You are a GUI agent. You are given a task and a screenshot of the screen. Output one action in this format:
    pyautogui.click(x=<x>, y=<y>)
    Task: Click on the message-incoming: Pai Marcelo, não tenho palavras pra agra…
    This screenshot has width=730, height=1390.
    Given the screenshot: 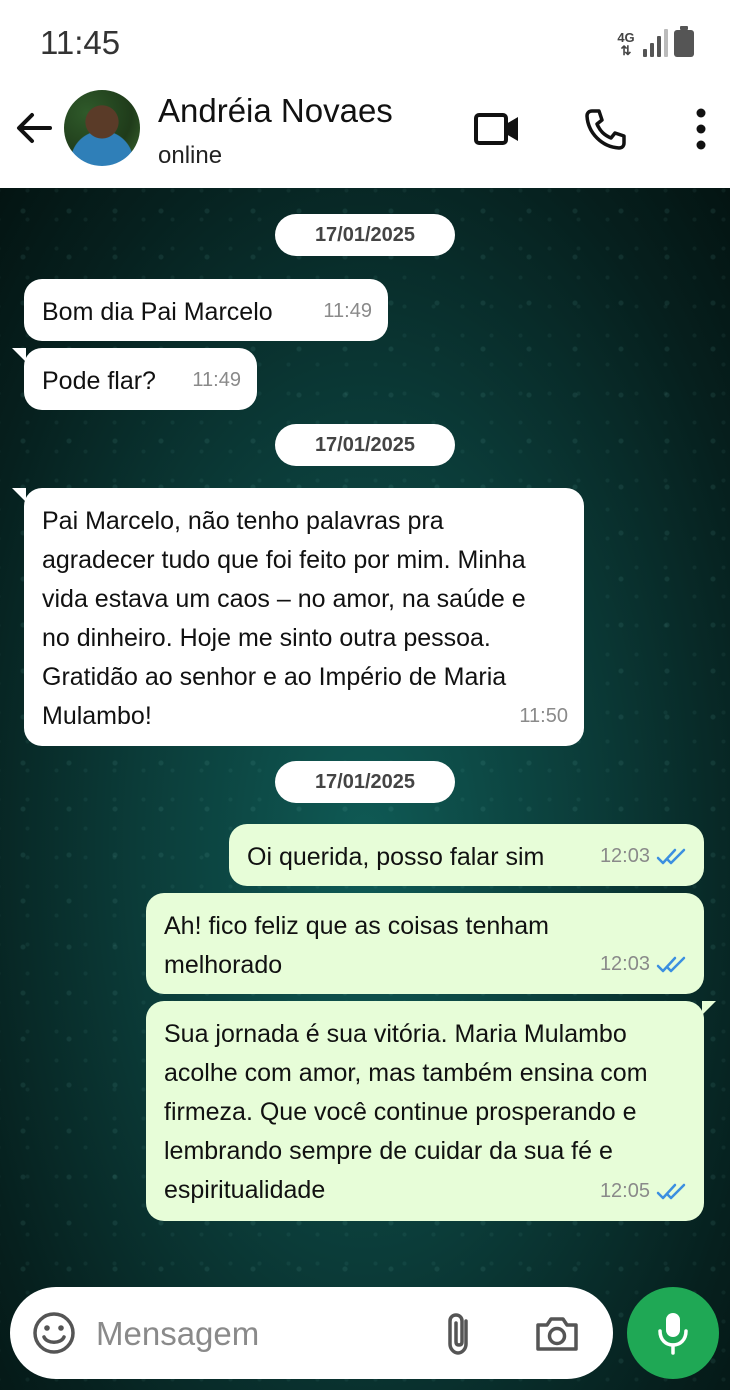 What is the action you would take?
    pyautogui.click(x=298, y=617)
    